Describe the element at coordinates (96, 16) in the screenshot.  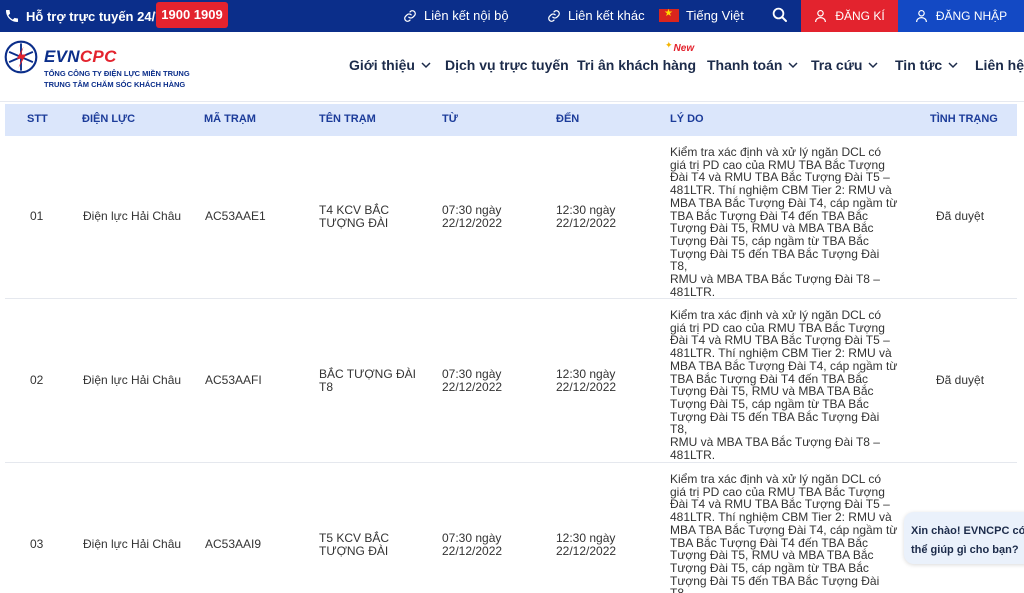
I see `support-label: Hỗ trợ trực tuyến 24/7:` at that location.